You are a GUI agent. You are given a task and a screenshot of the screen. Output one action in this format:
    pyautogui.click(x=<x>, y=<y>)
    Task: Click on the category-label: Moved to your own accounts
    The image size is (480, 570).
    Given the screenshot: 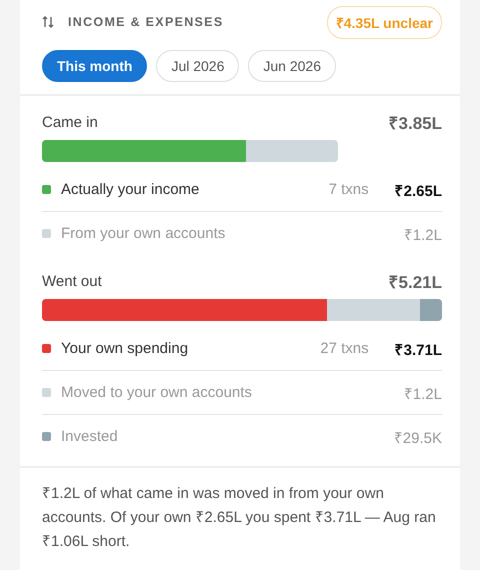 What is the action you would take?
    pyautogui.click(x=157, y=392)
    